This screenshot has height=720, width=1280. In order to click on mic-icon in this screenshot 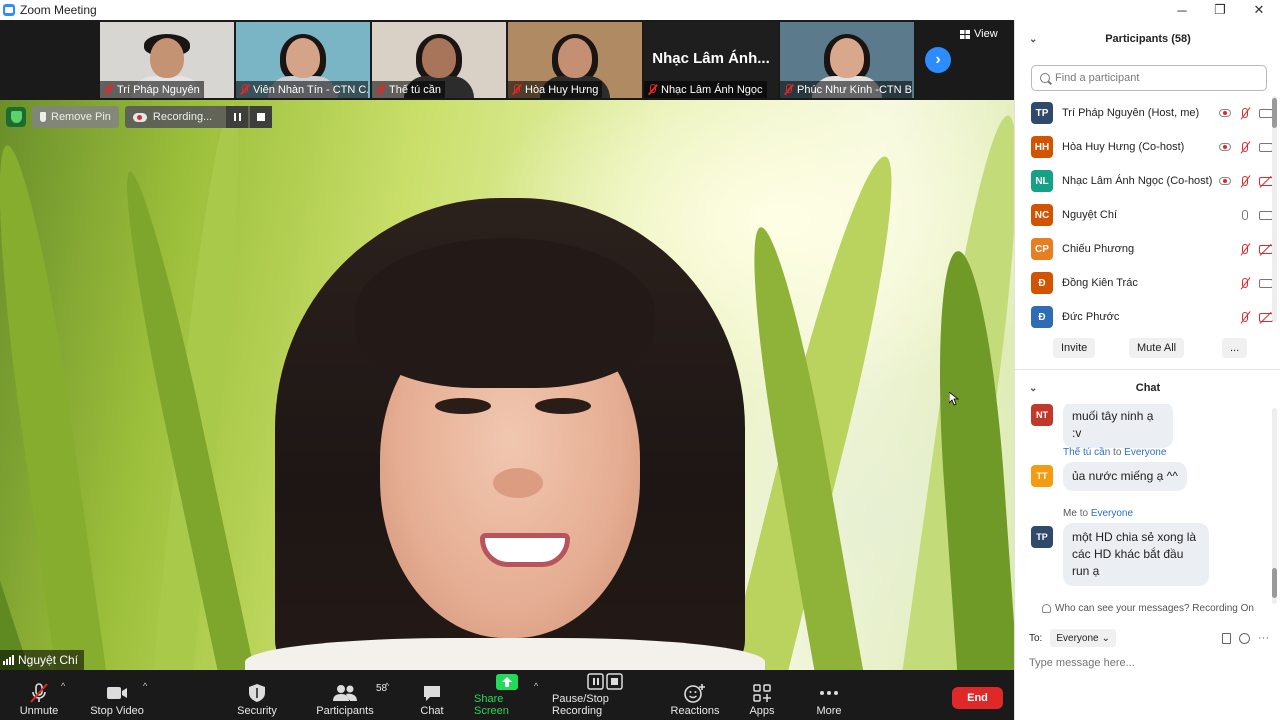, I will do `click(1245, 215)`.